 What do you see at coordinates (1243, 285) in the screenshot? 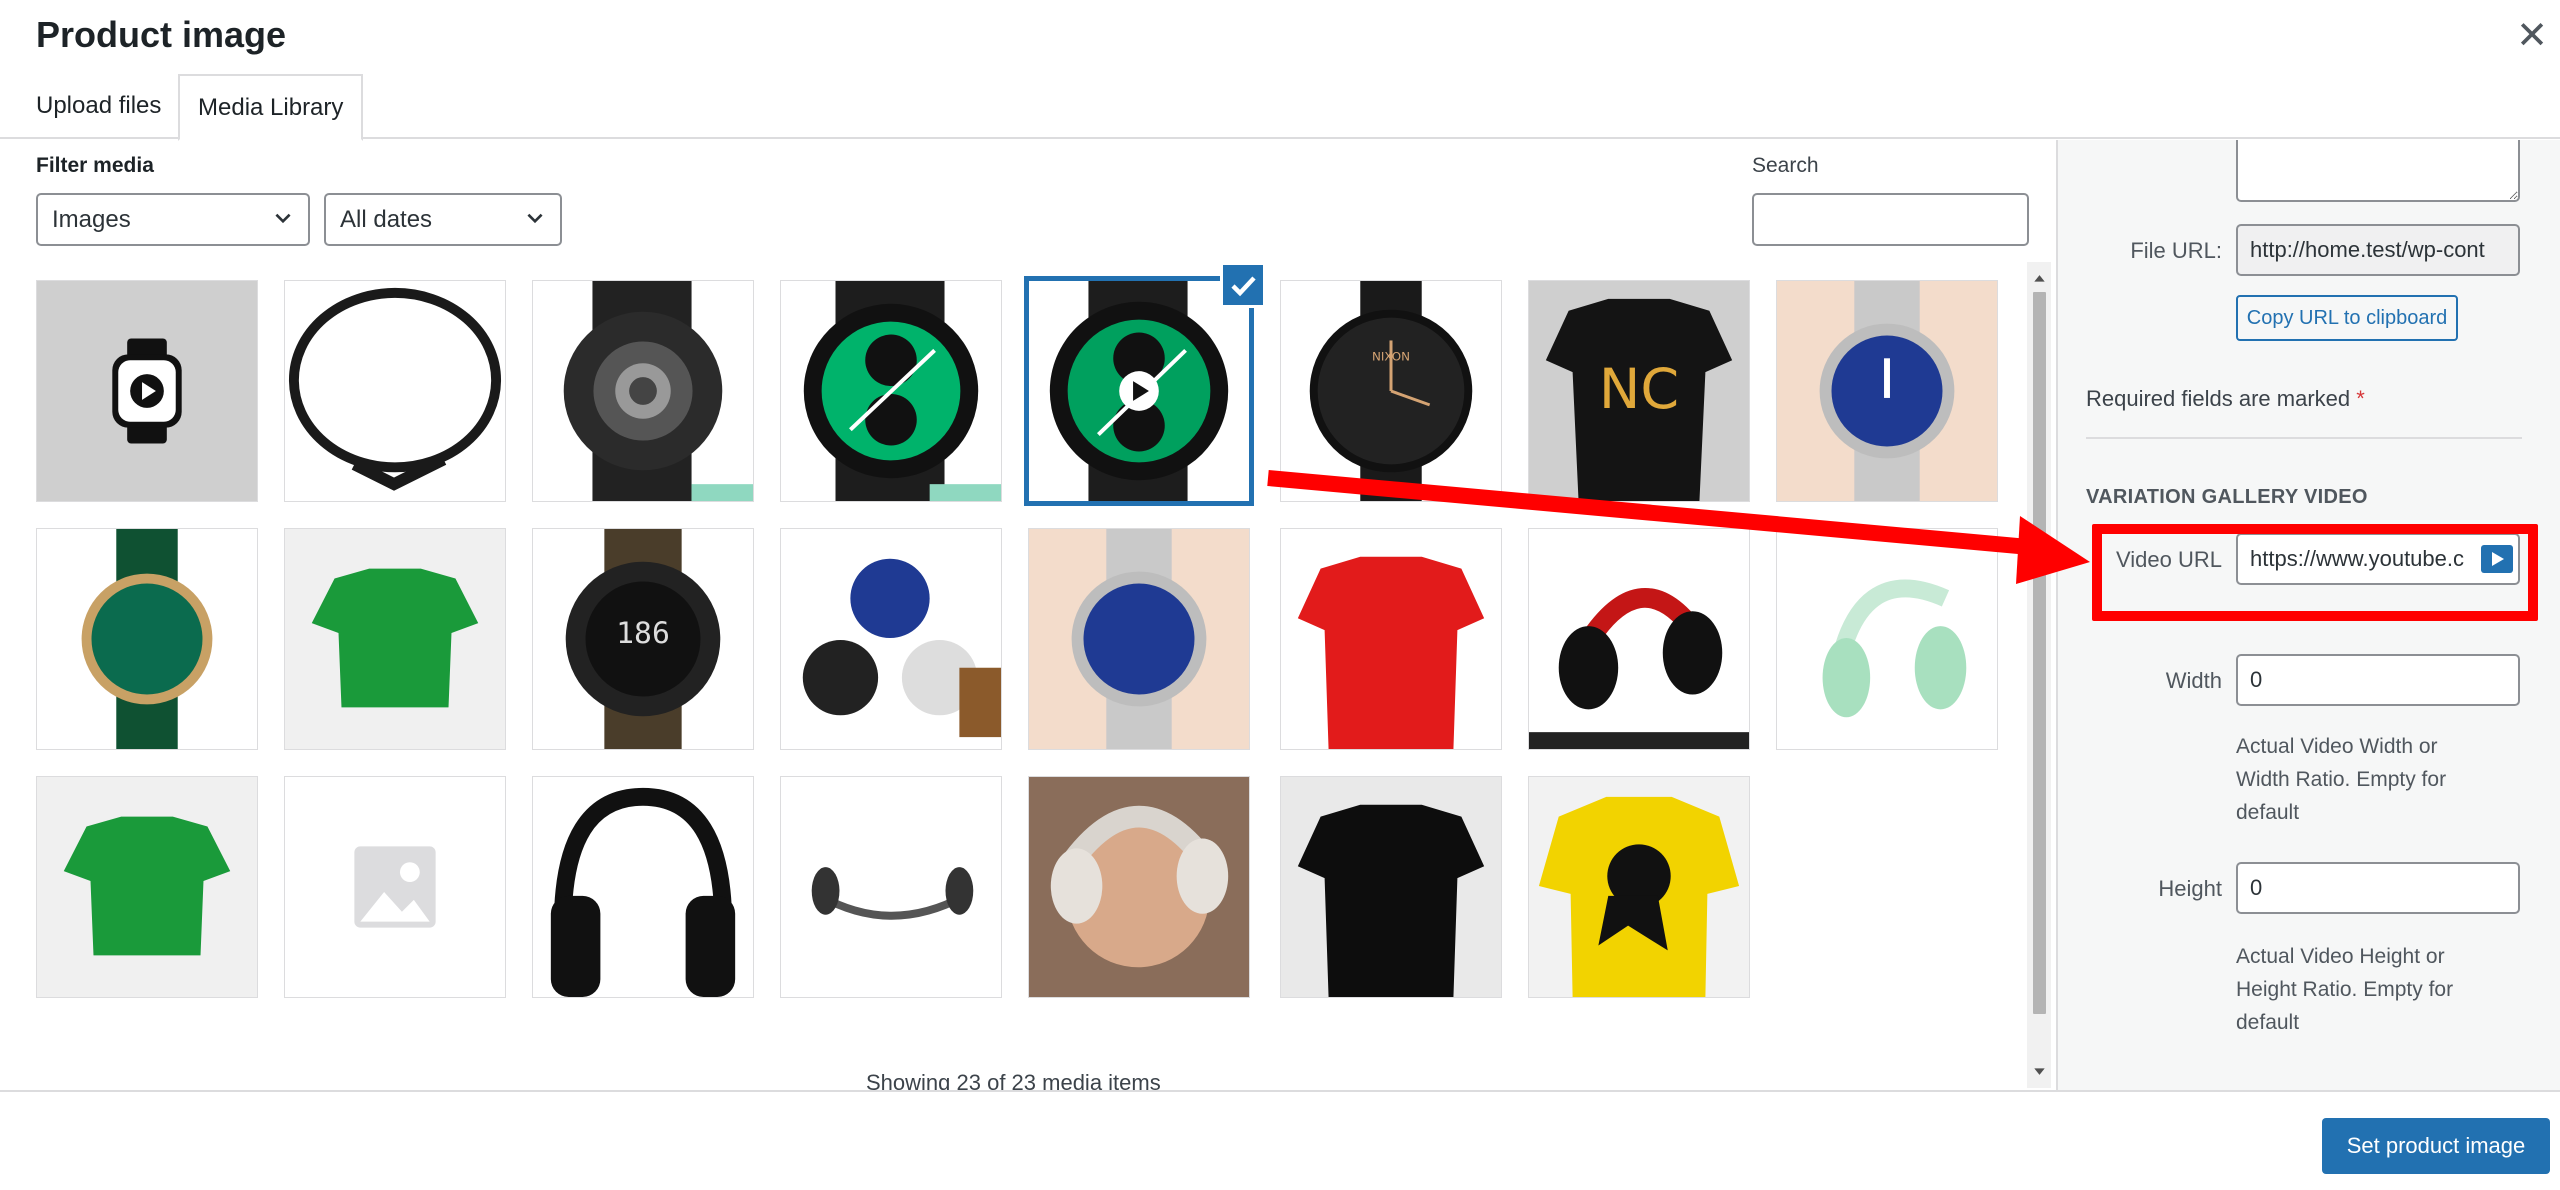
I see `checkmark-icon` at bounding box center [1243, 285].